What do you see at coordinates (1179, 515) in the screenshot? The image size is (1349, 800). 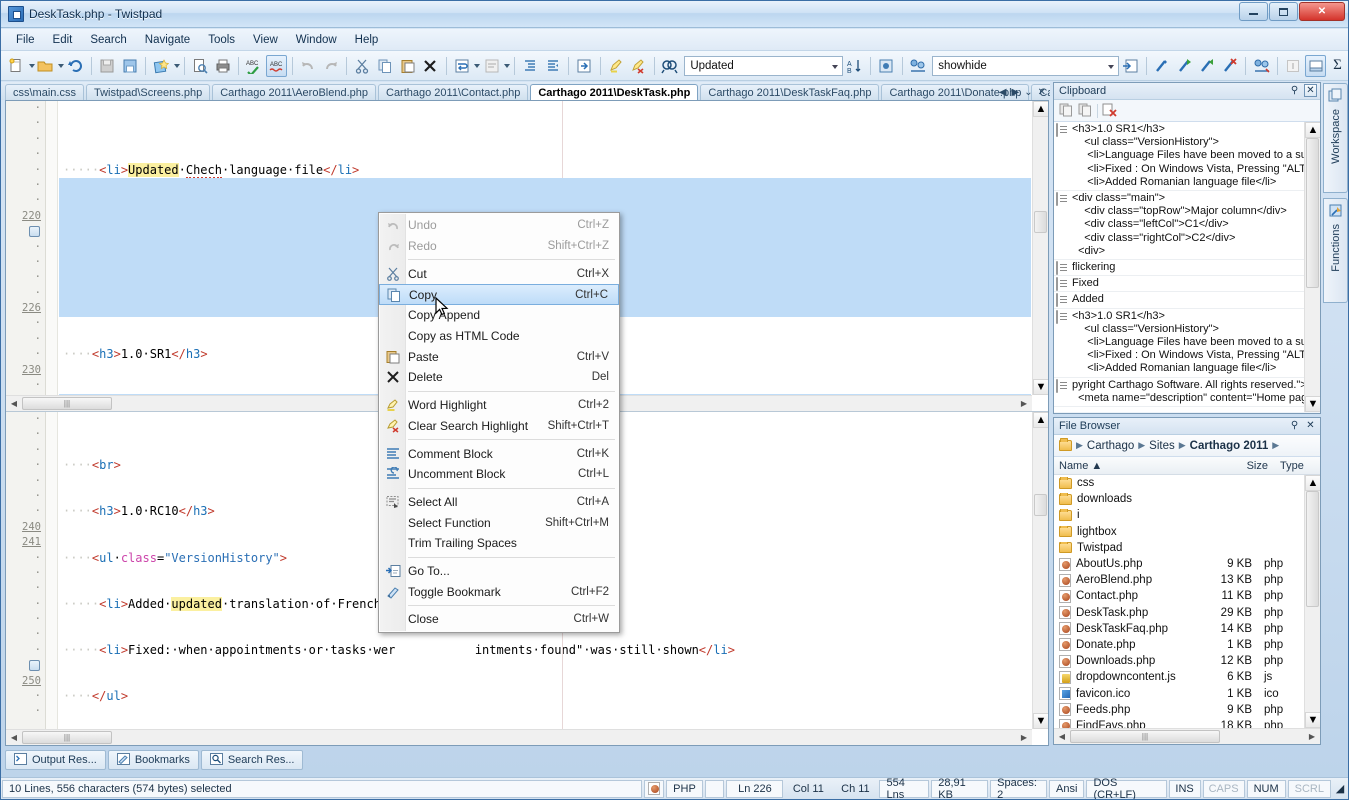 I see `file-row: i` at bounding box center [1179, 515].